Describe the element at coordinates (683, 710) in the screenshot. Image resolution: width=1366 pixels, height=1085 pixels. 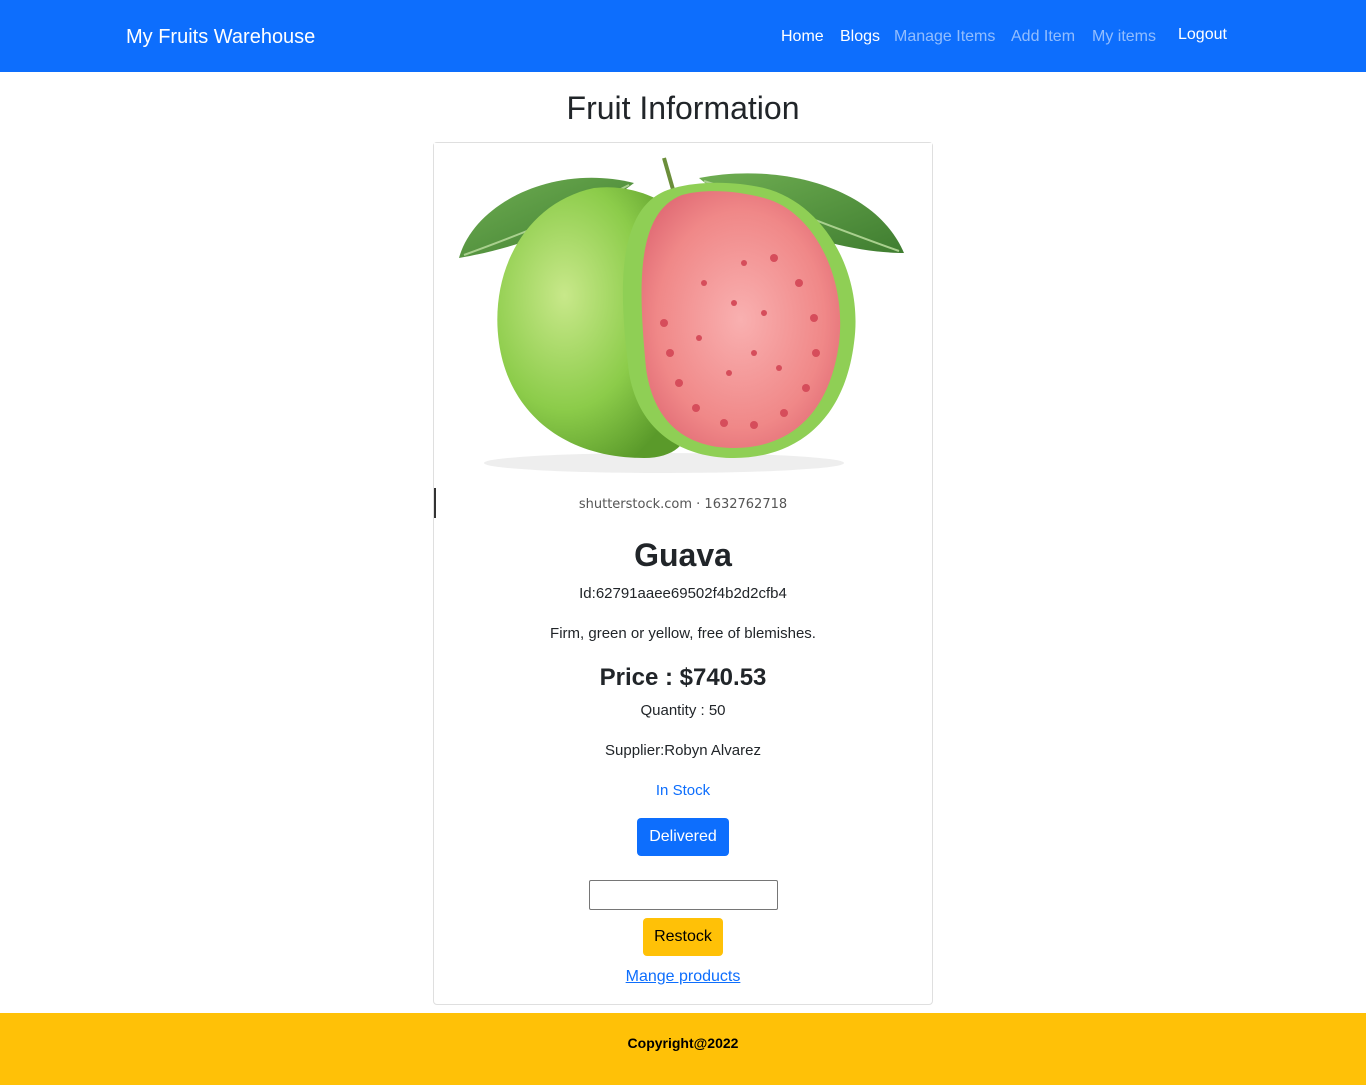
I see `fruit-quantity: Quantity : 50` at that location.